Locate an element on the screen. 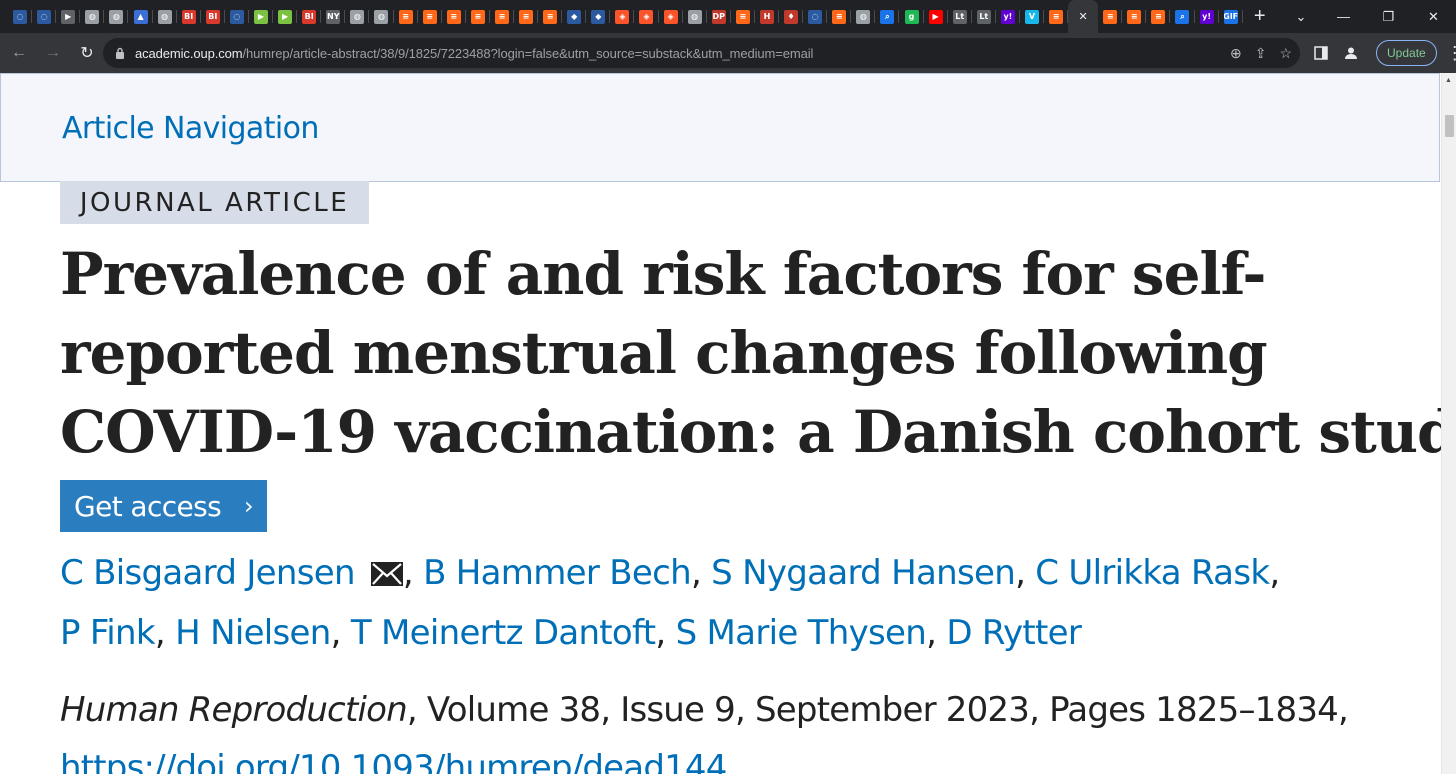 The height and width of the screenshot is (774, 1456). shield-icon: ◌ is located at coordinates (20, 16).